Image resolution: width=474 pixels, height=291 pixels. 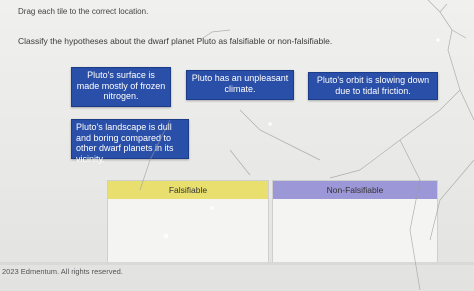 I want to click on non-falsifiable-dropzone: Non-Falsifiable, so click(x=355, y=222).